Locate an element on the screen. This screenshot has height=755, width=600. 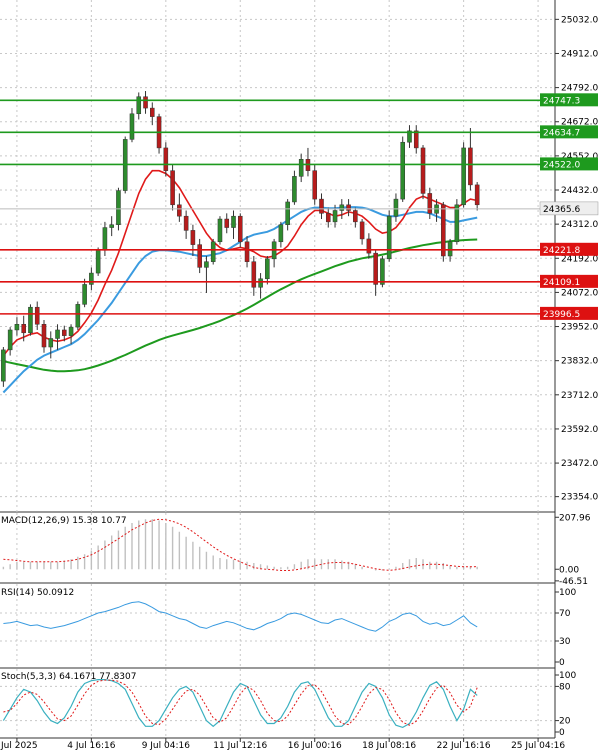
stoch-tick-label: 20 is located at coordinates (565, 722).